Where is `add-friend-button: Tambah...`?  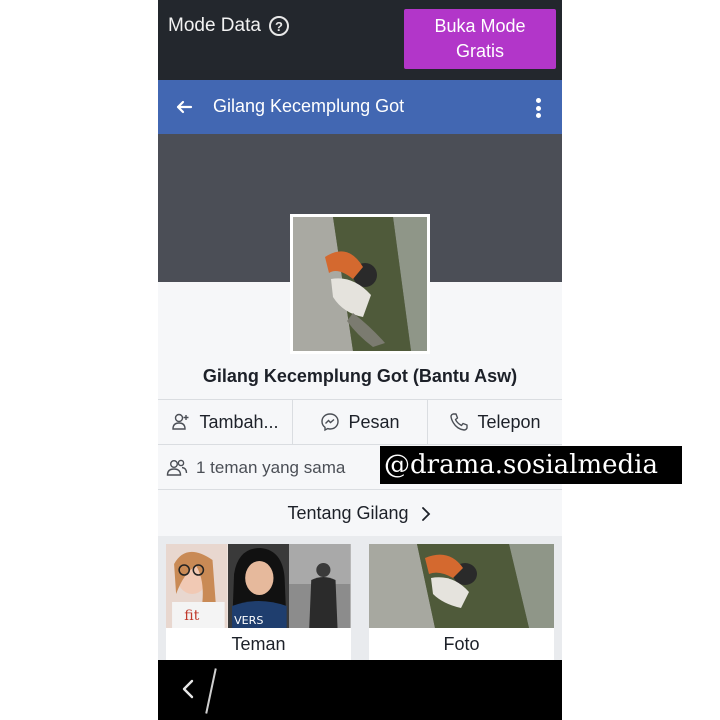
add-friend-button: Tambah... is located at coordinates (225, 422).